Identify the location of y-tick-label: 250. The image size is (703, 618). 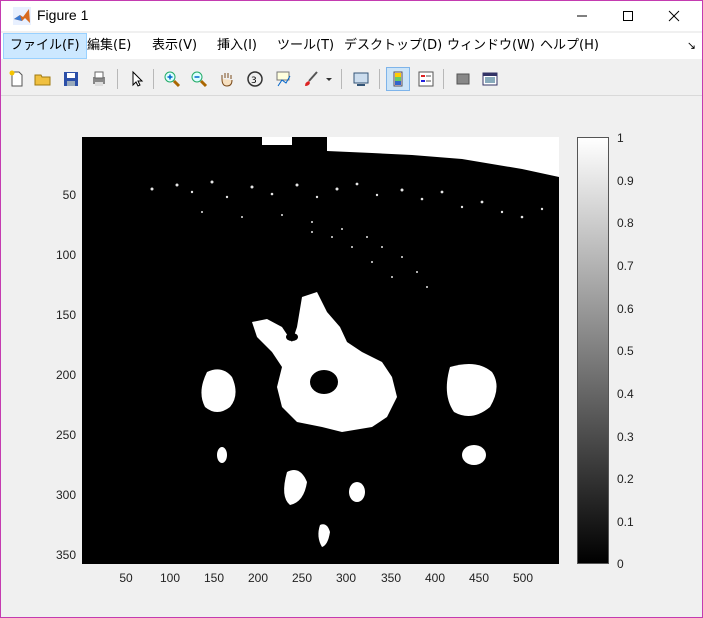
(65, 435).